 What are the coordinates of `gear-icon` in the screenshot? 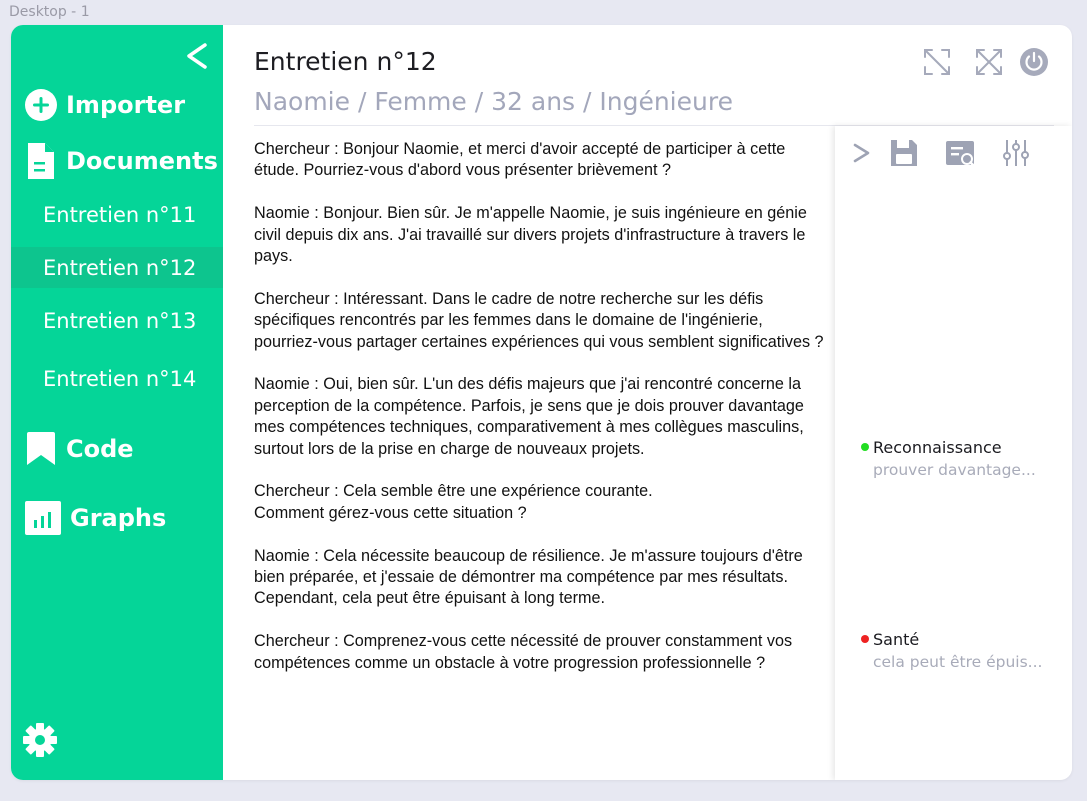 It's located at (40, 740).